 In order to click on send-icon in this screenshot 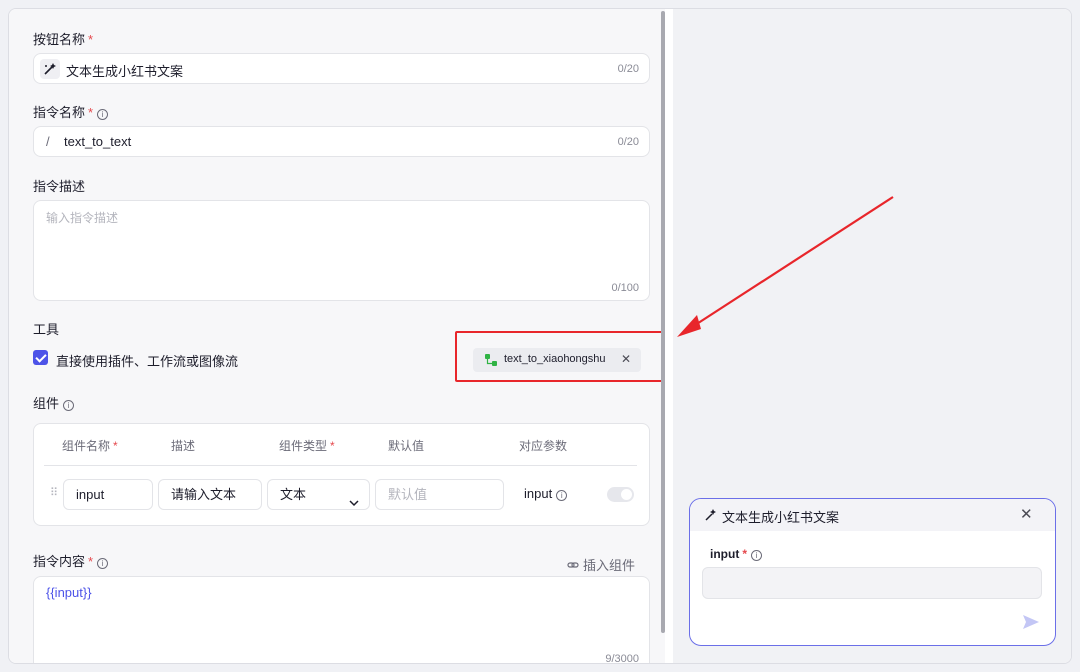, I will do `click(1031, 623)`.